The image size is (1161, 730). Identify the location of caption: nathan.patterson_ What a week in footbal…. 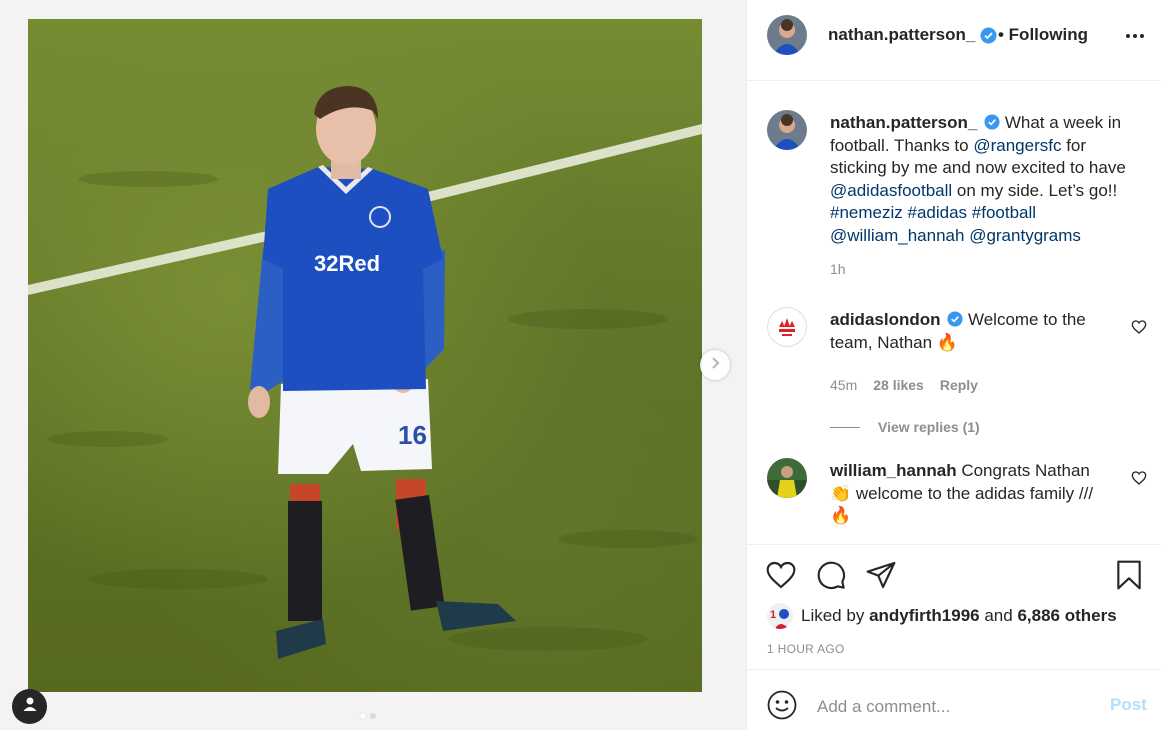
(957, 195).